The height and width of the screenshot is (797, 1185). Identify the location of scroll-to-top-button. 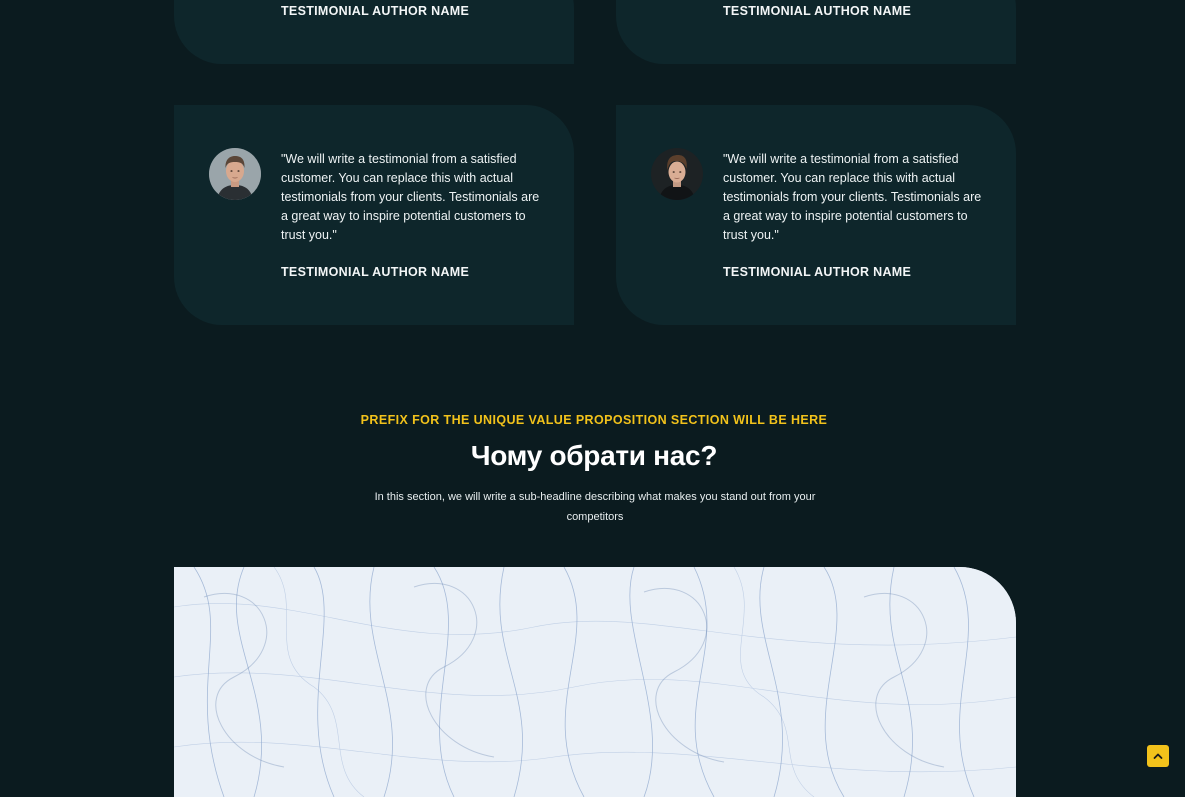
(1158, 756).